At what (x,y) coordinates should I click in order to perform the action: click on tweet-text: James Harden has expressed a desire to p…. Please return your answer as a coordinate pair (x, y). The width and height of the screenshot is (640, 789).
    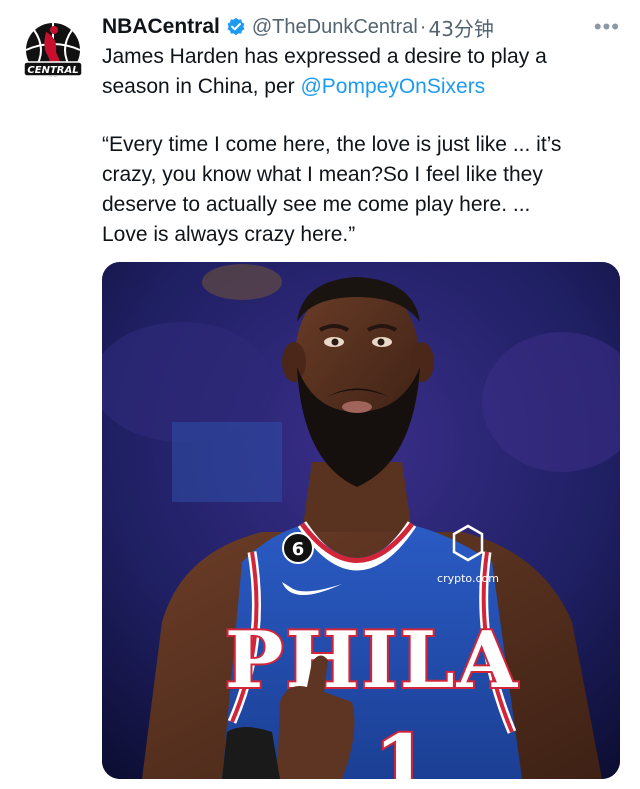
    Looking at the image, I should click on (362, 72).